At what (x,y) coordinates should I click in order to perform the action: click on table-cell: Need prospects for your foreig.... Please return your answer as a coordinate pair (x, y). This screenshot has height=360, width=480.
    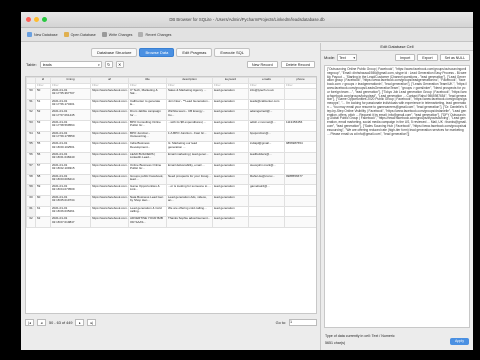
    Looking at the image, I should click on (189, 179).